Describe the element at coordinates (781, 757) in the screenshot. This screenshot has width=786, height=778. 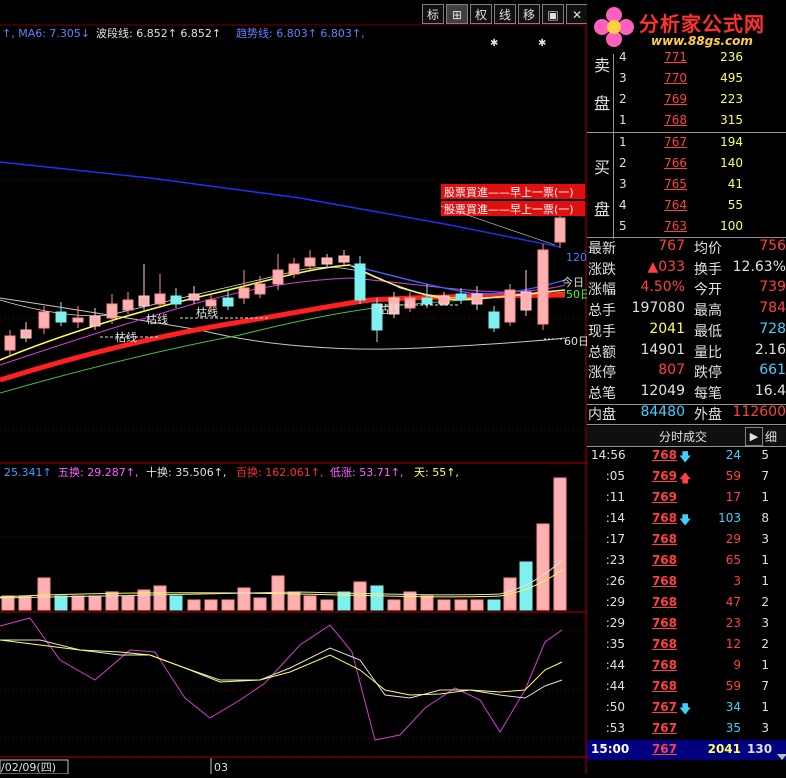
I see `scroll-down-icon` at that location.